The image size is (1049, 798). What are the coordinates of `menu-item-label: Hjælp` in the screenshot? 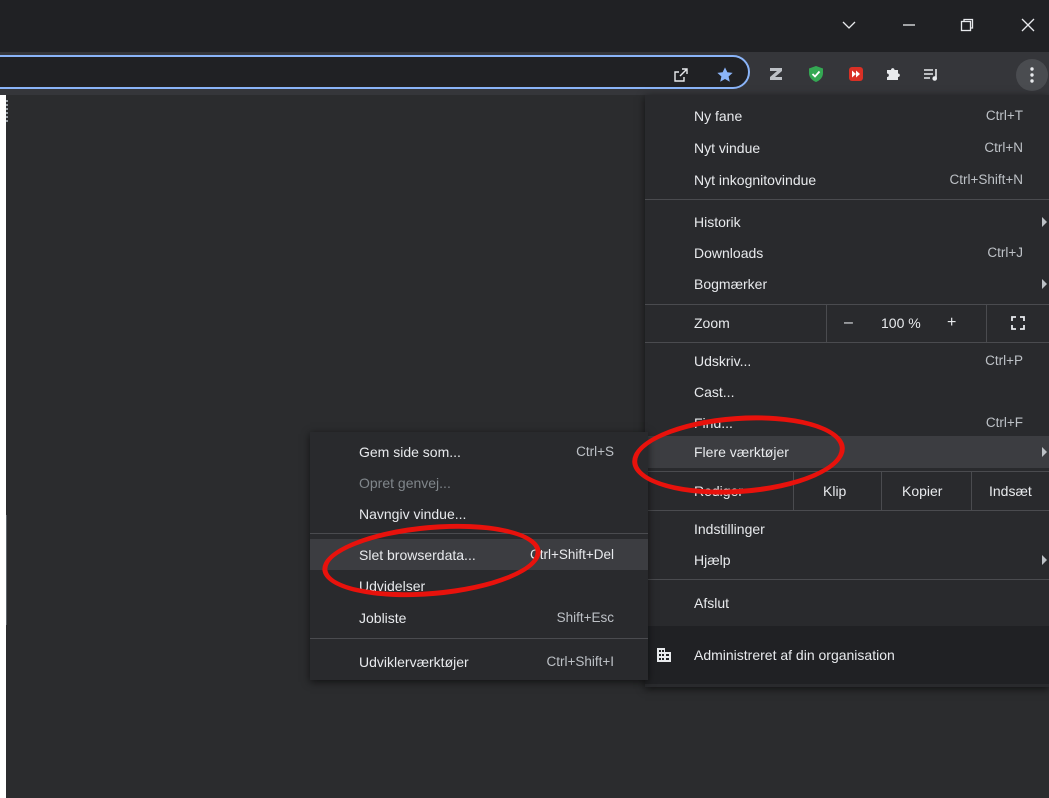 It's located at (712, 559).